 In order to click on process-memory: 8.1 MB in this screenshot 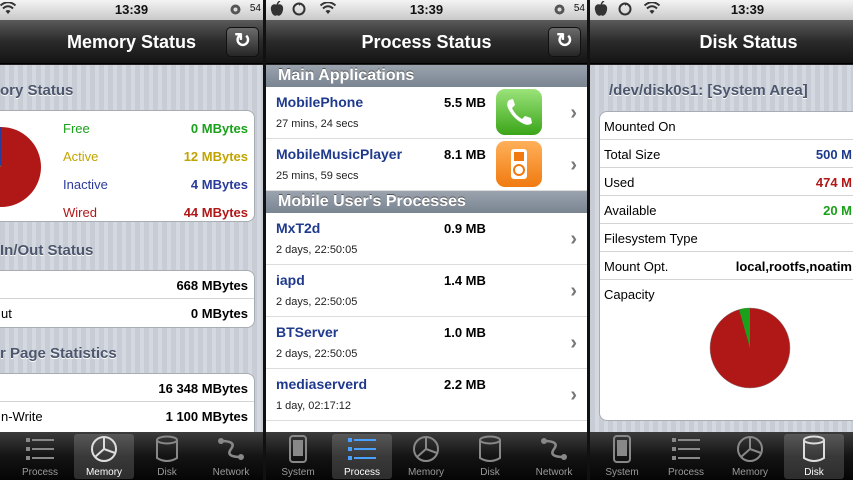, I will do `click(465, 154)`.